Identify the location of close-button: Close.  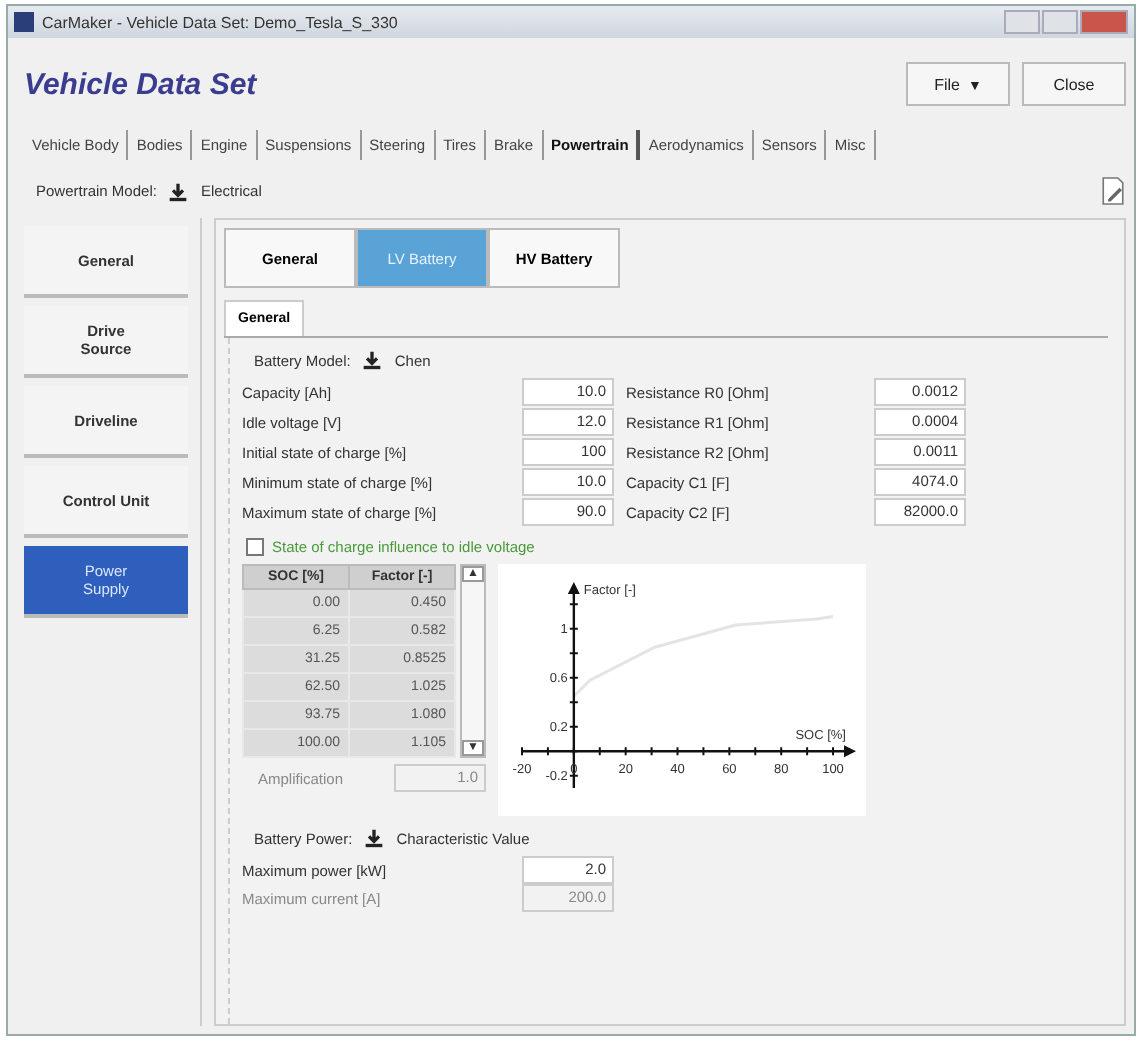
(1074, 84).